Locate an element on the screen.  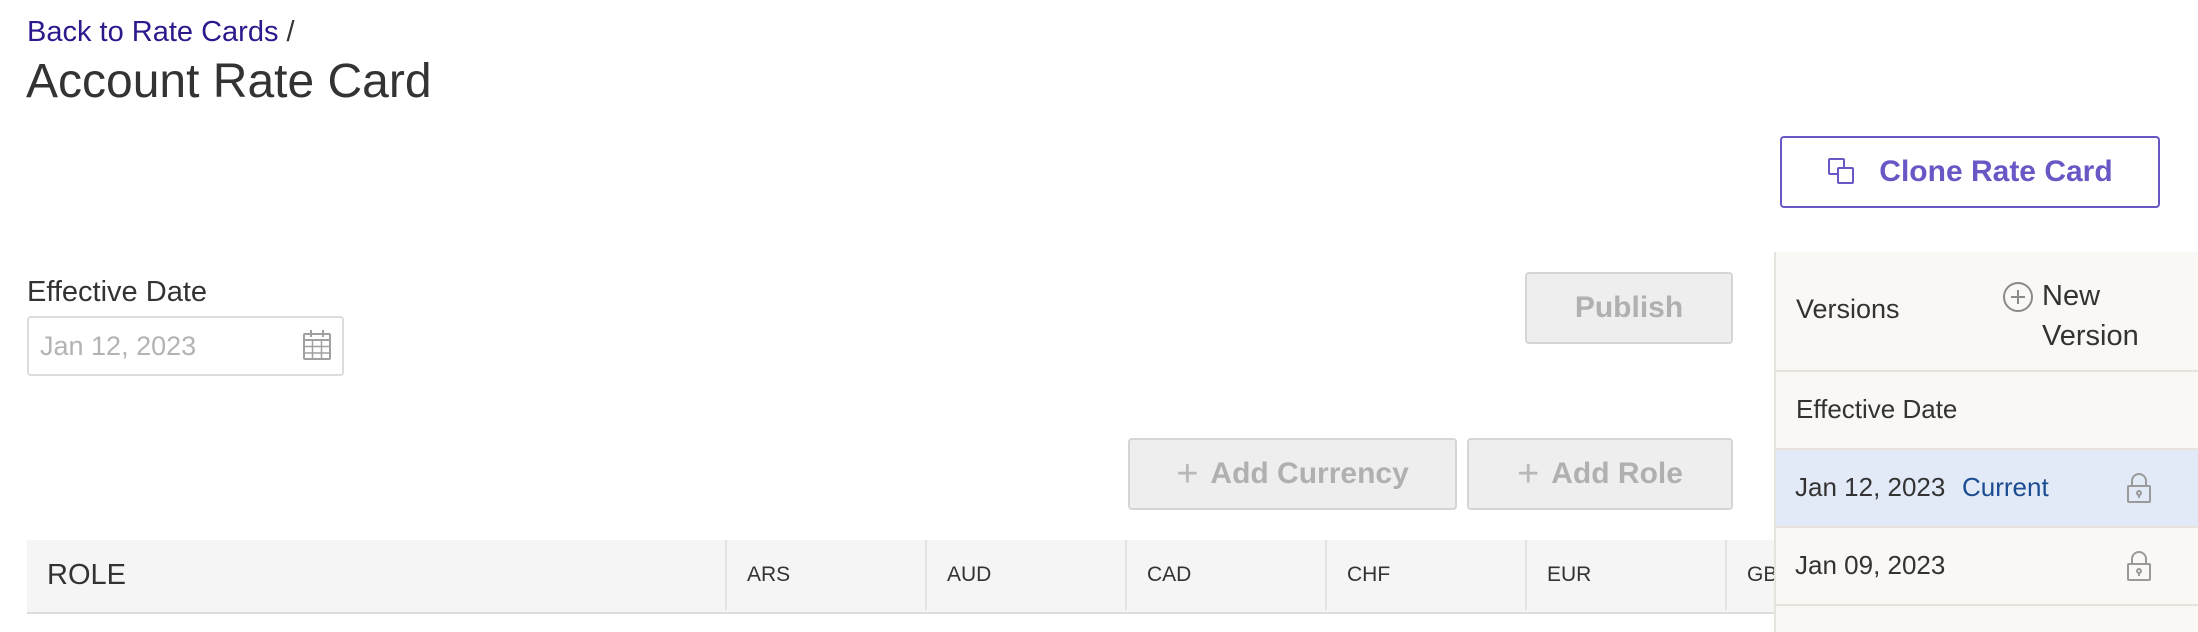
version-row: Jan 09, 2023 is located at coordinates (1987, 567).